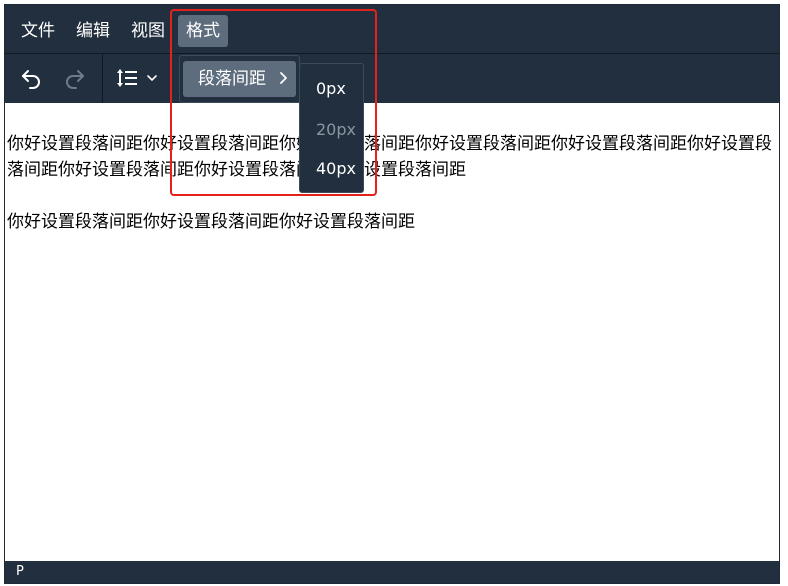 The height and width of the screenshot is (586, 788). I want to click on menu-item-paragraph-spacing: 段落间距, so click(239, 79).